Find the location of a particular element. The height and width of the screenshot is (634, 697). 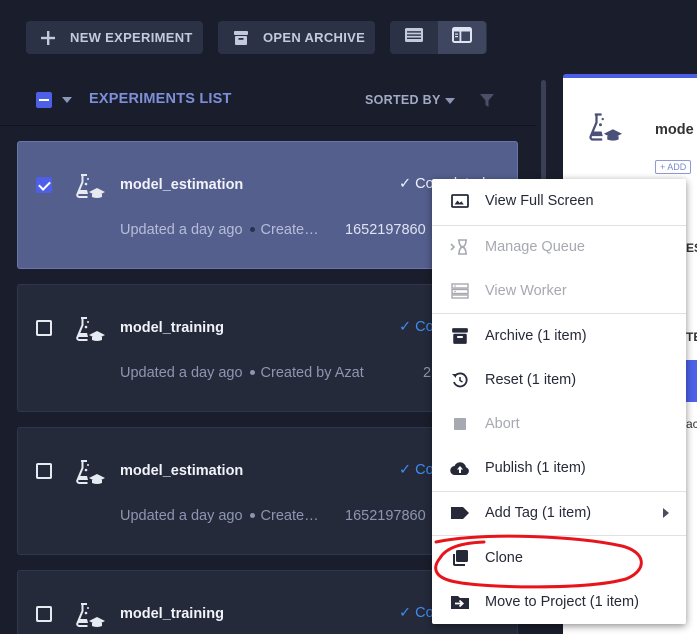

stop-icon is located at coordinates (458, 424).